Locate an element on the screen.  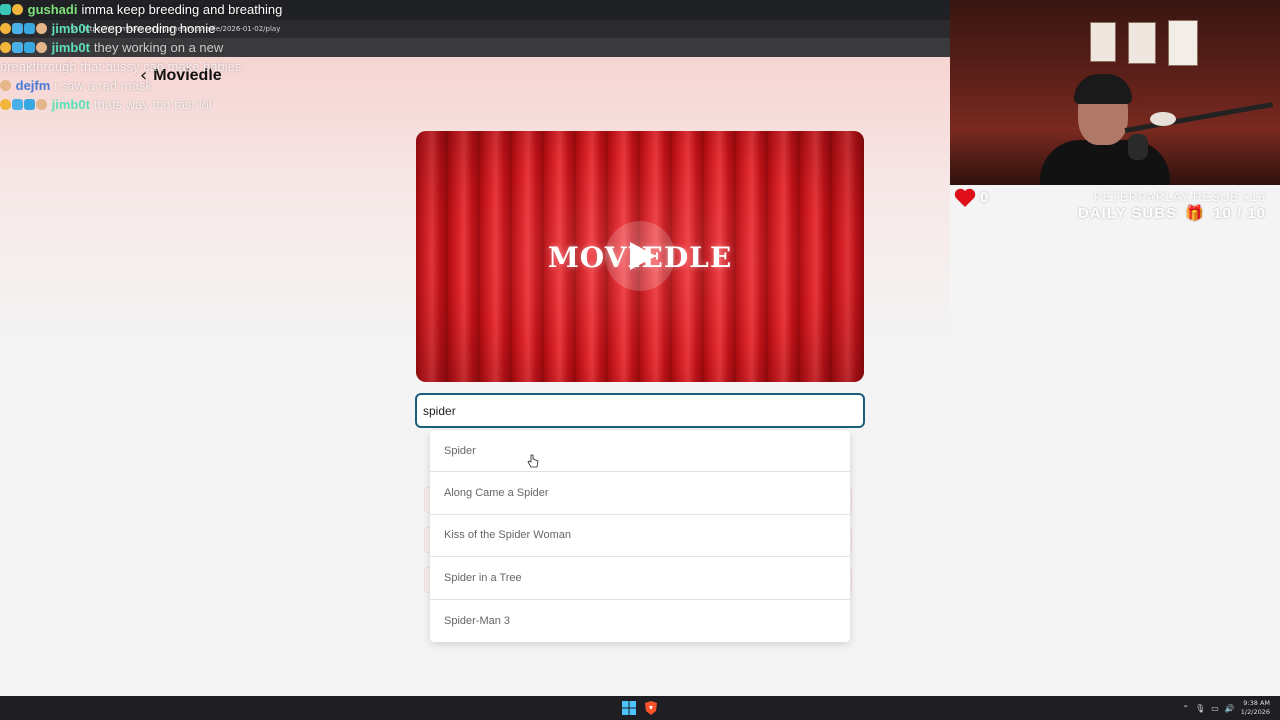
daily-subs-counter: DAILY SUBS 🎁 10 / 10 is located at coordinates (1172, 213).